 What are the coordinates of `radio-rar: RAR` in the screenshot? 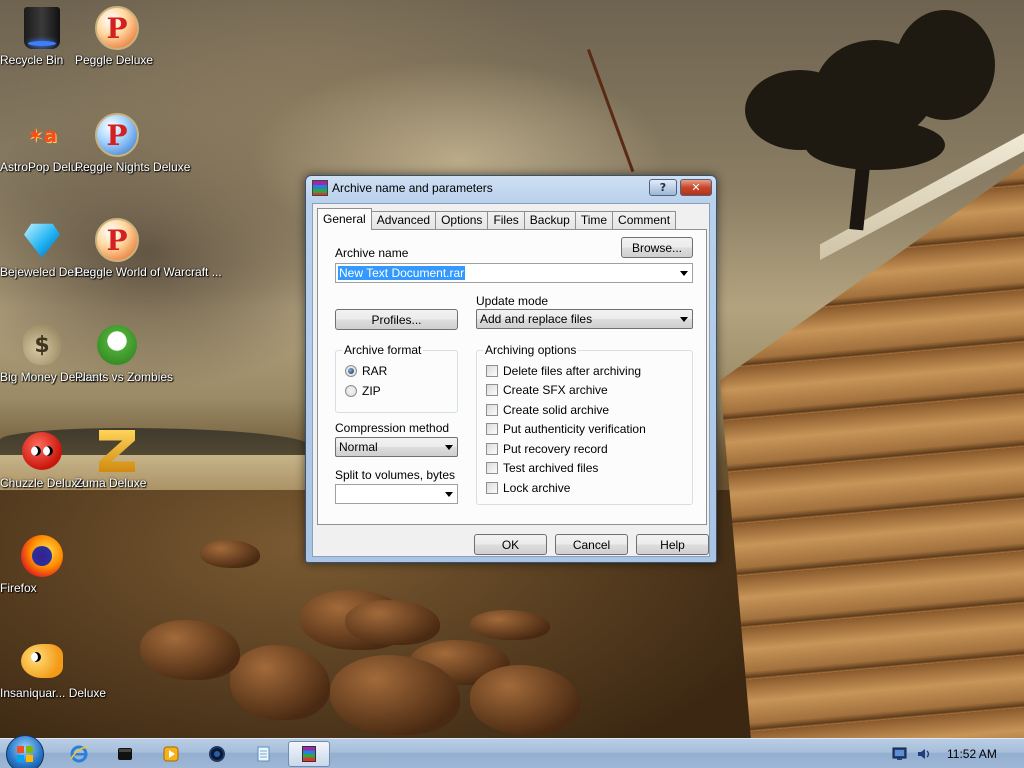 It's located at (366, 371).